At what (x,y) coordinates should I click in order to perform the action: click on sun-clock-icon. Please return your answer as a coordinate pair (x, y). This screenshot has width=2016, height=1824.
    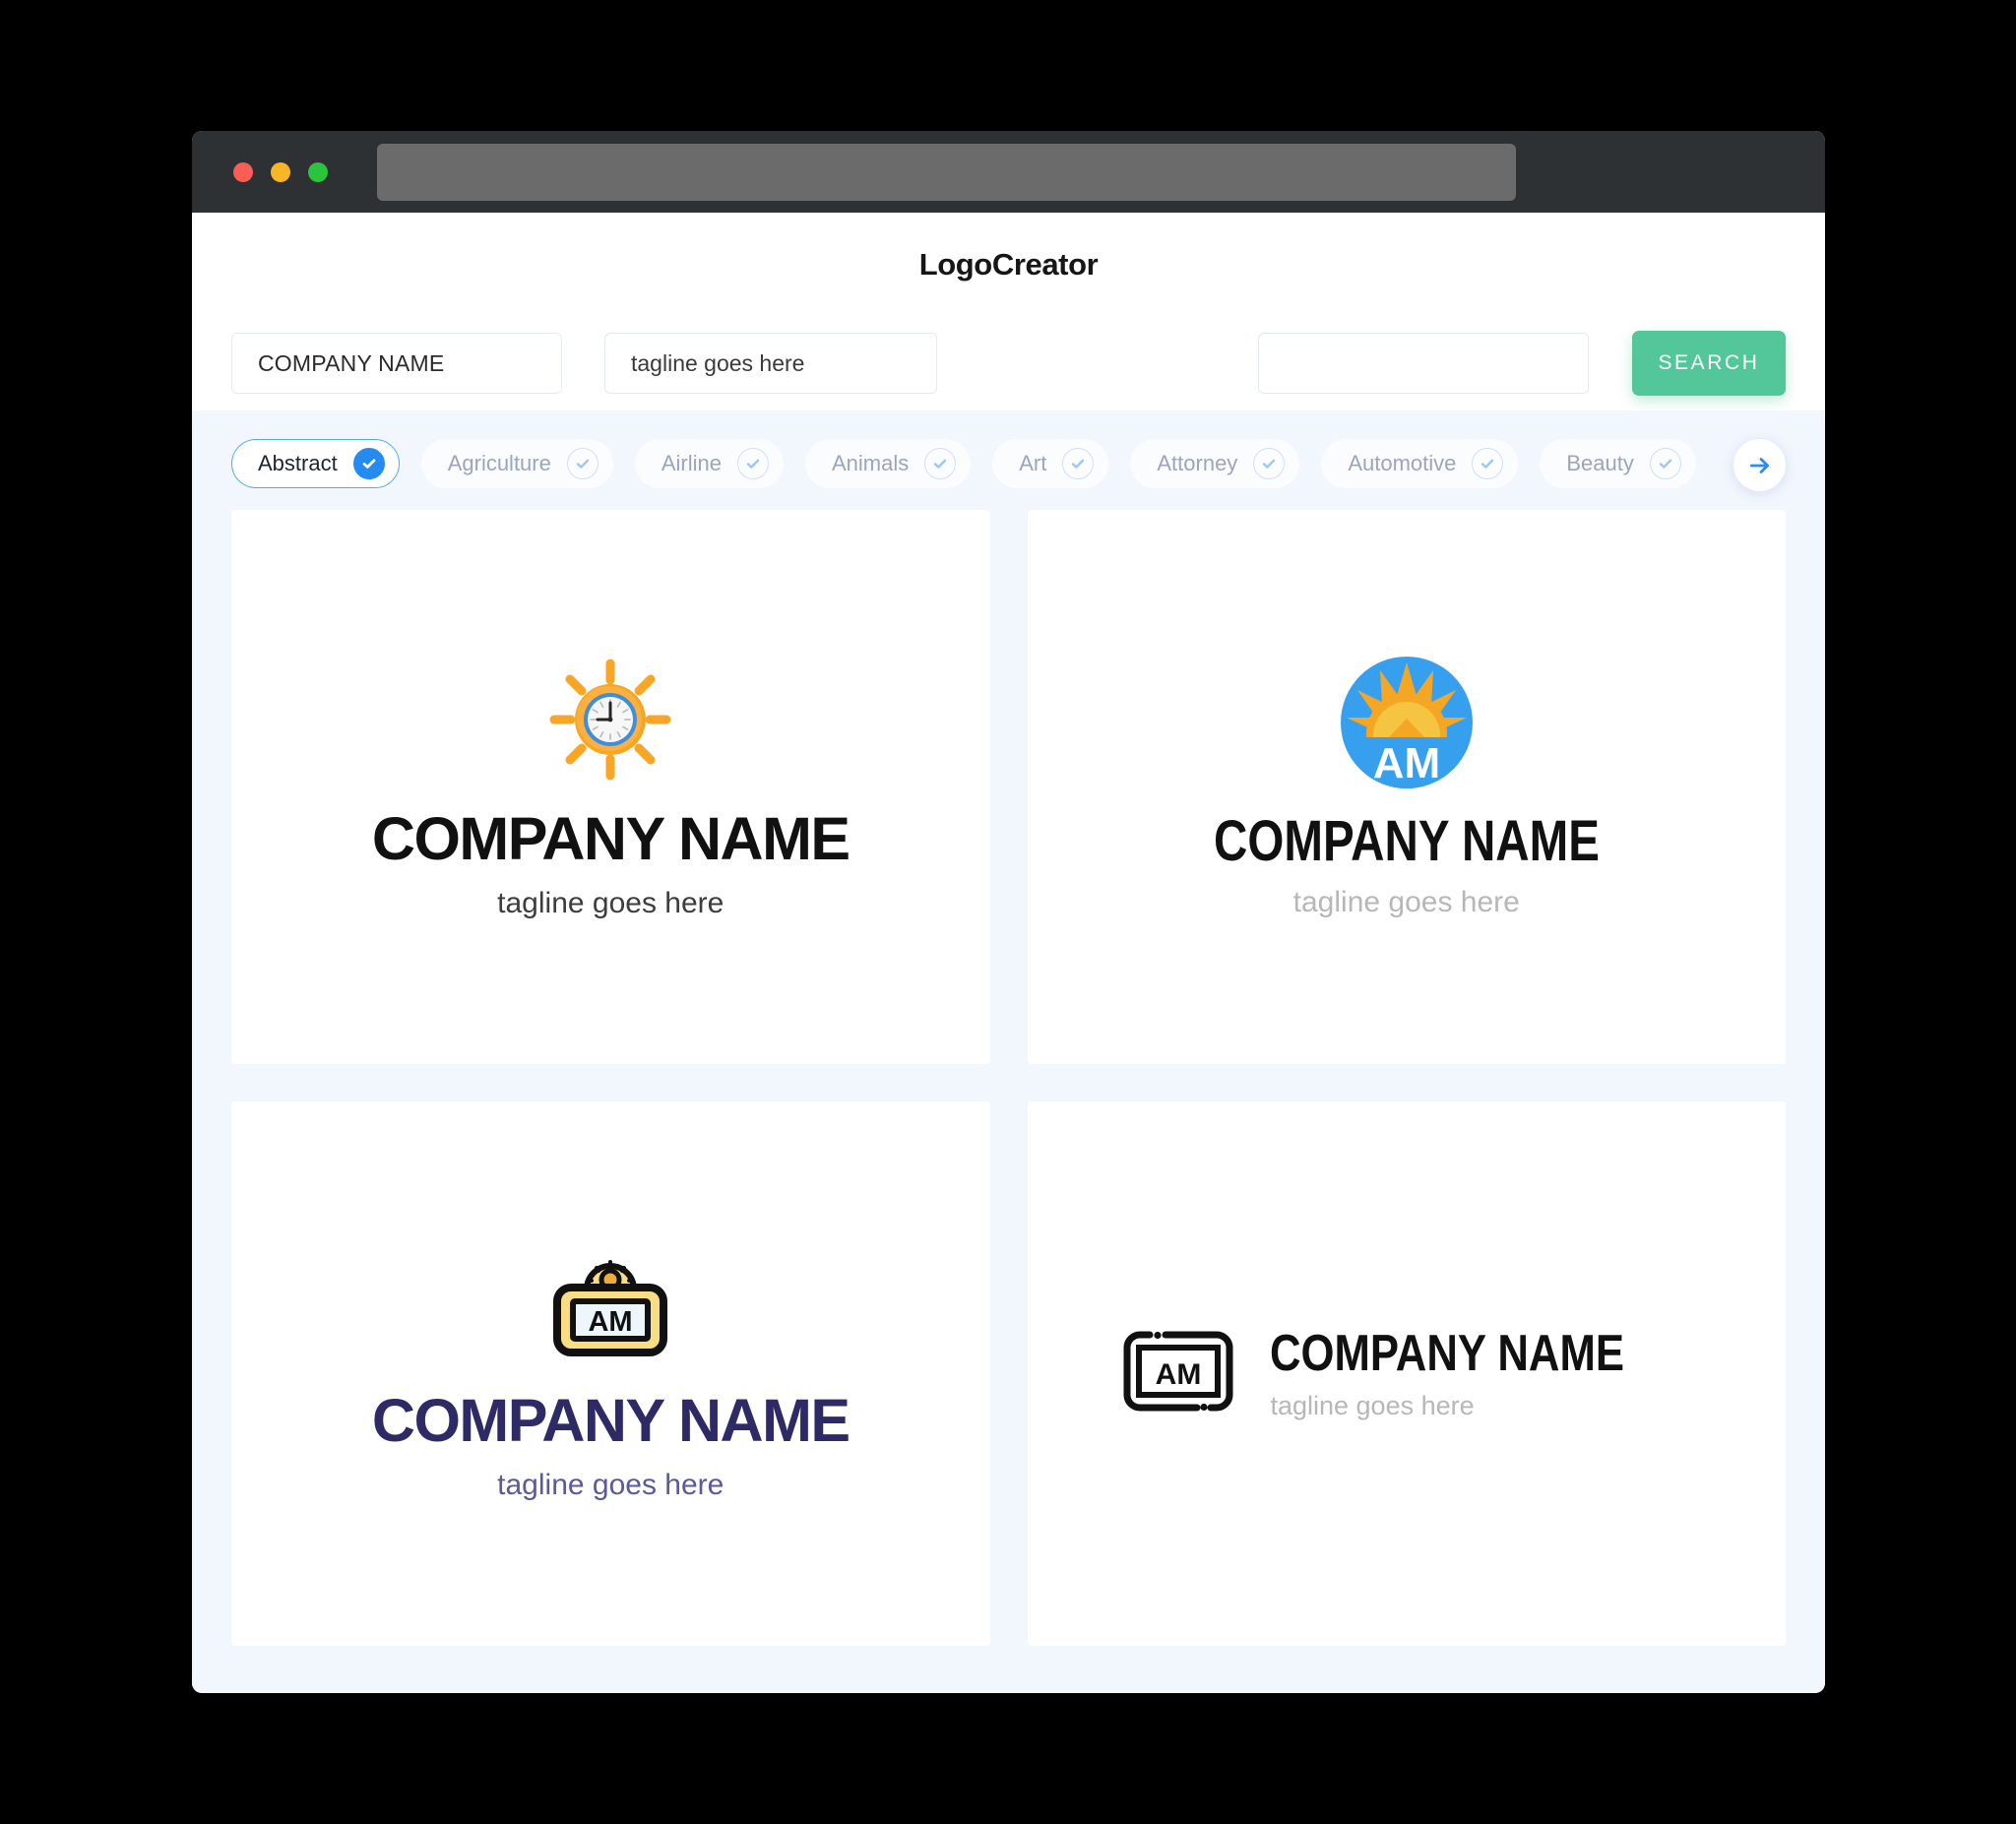
    Looking at the image, I should click on (610, 722).